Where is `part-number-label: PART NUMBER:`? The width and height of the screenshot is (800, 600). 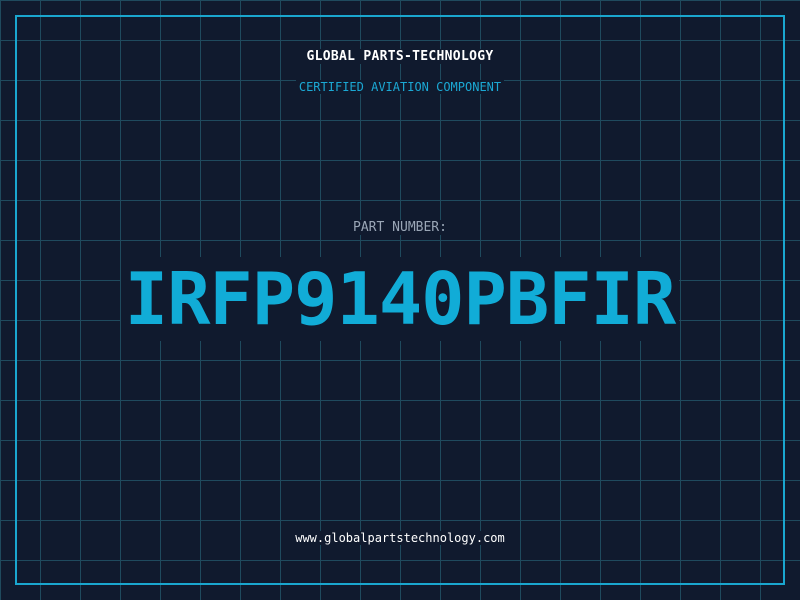
part-number-label: PART NUMBER: is located at coordinates (400, 227).